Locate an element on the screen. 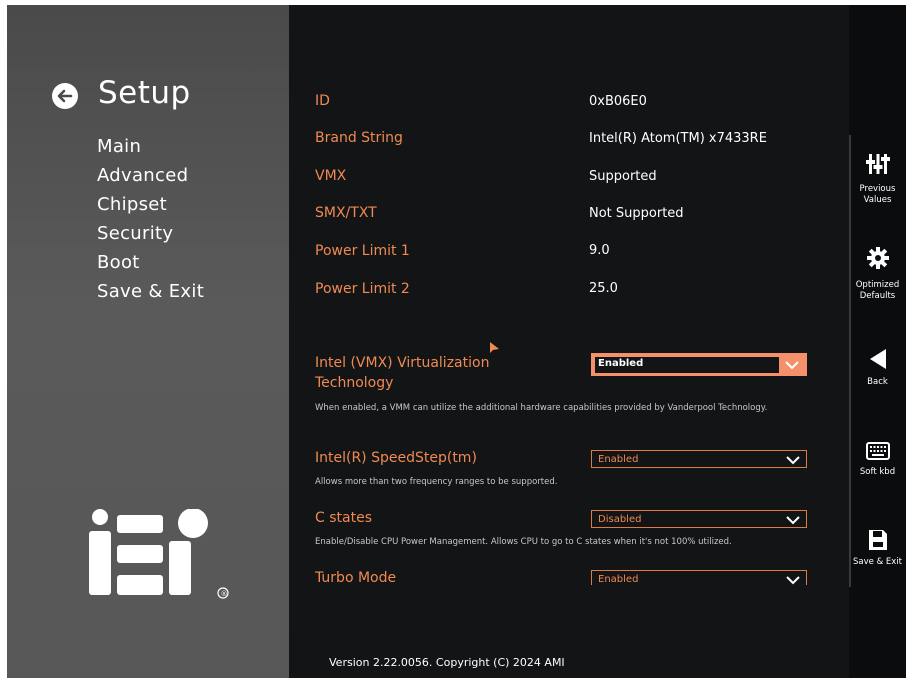  option-label-turbo-mode: Turbo Mode is located at coordinates (435, 576).